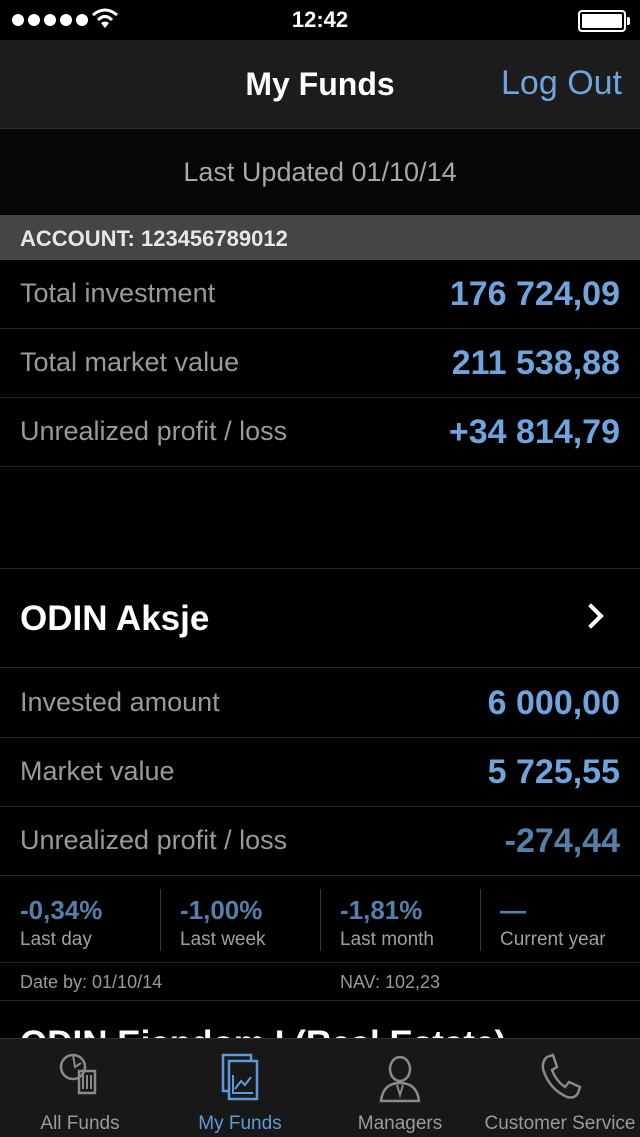 The width and height of the screenshot is (640, 1137). What do you see at coordinates (221, 910) in the screenshot?
I see `performance-value: -1,00%` at bounding box center [221, 910].